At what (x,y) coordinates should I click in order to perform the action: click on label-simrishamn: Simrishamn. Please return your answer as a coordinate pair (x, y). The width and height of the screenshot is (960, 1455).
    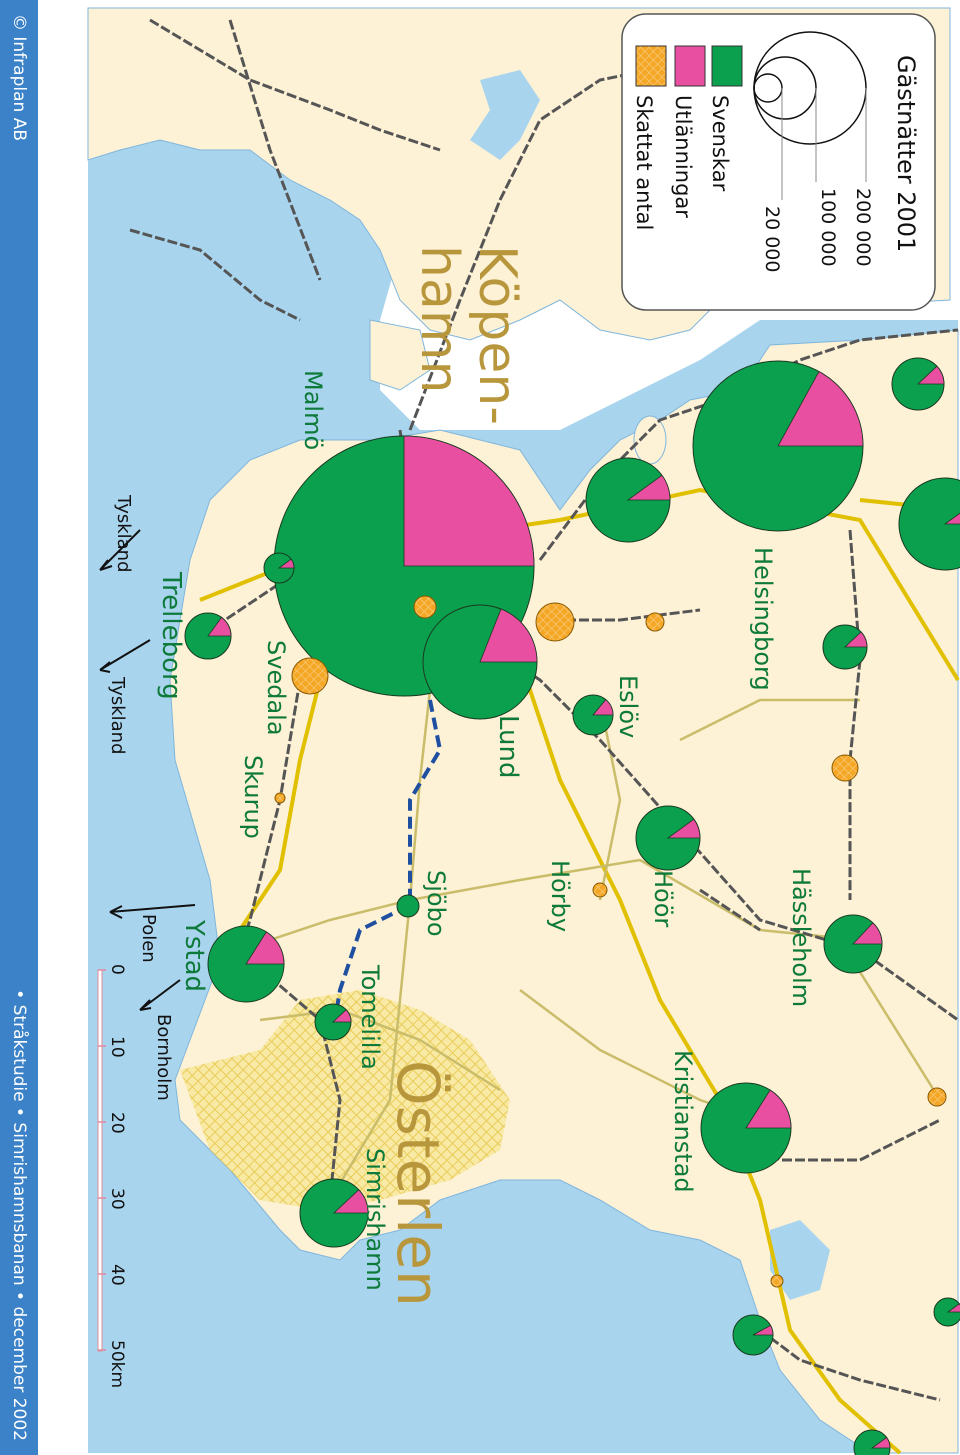
    Looking at the image, I should click on (375, 1219).